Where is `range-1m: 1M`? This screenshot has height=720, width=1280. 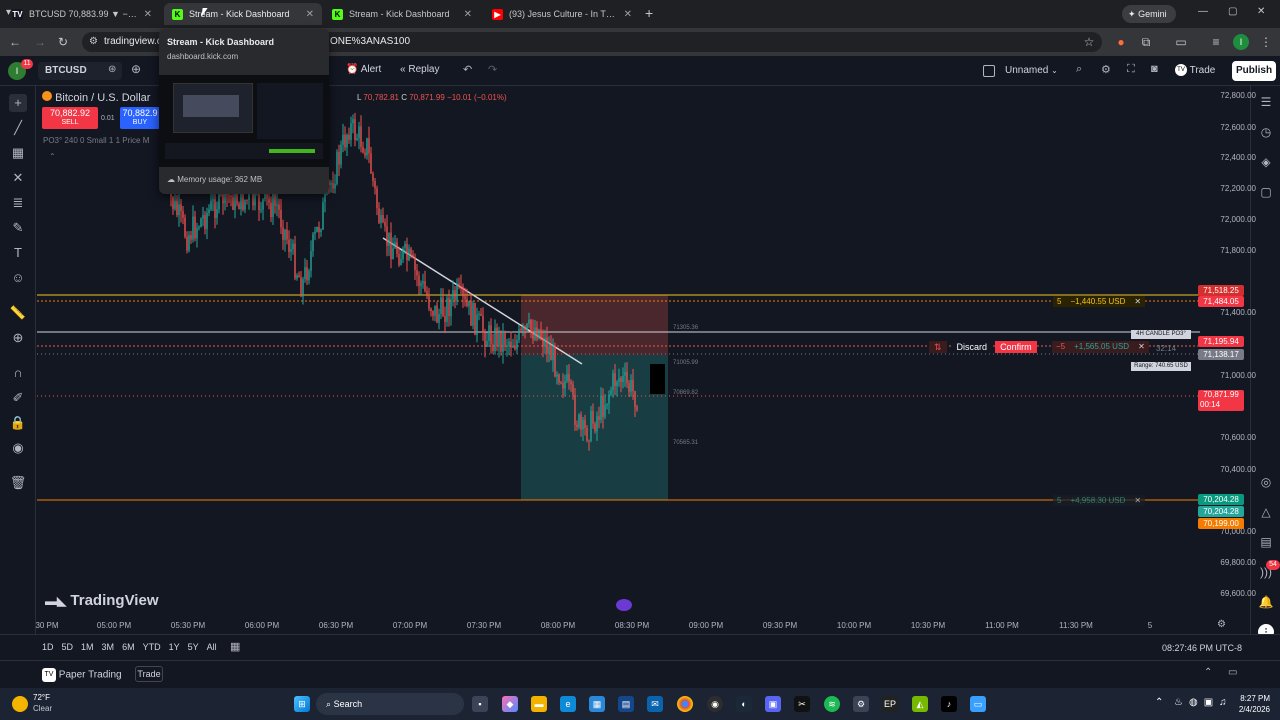
range-1m: 1M is located at coordinates (87, 647).